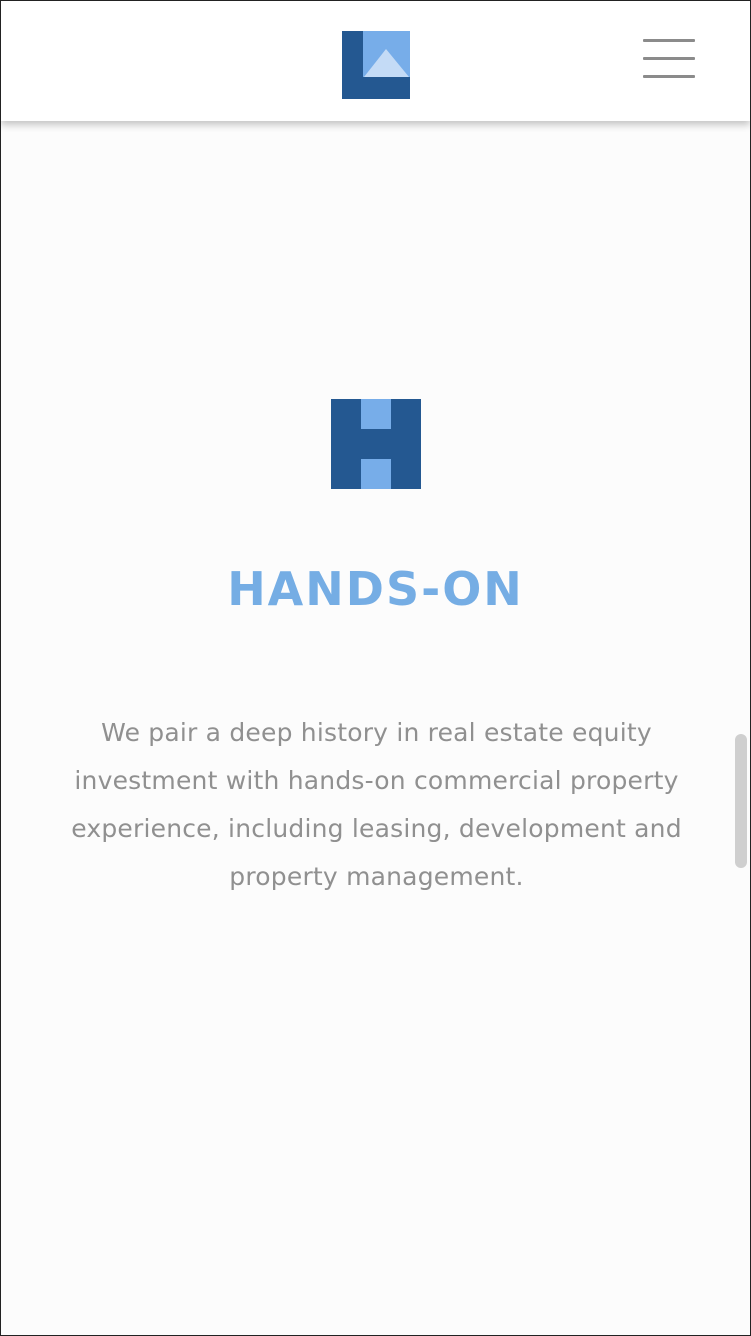 The height and width of the screenshot is (1336, 751). Describe the element at coordinates (669, 76) in the screenshot. I see `menu-bar-bottom` at that location.